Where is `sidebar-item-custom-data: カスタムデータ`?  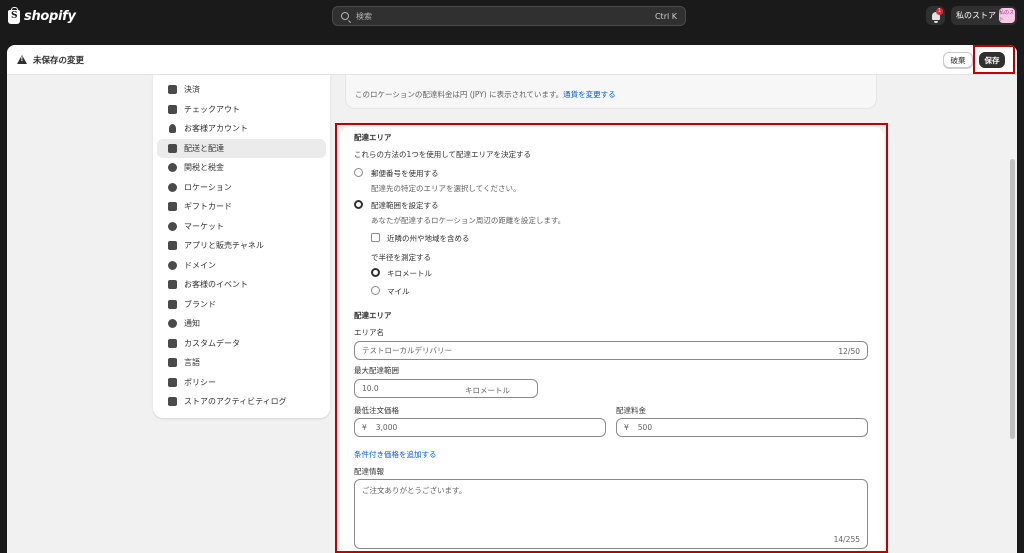 sidebar-item-custom-data: カスタムデータ is located at coordinates (241, 344).